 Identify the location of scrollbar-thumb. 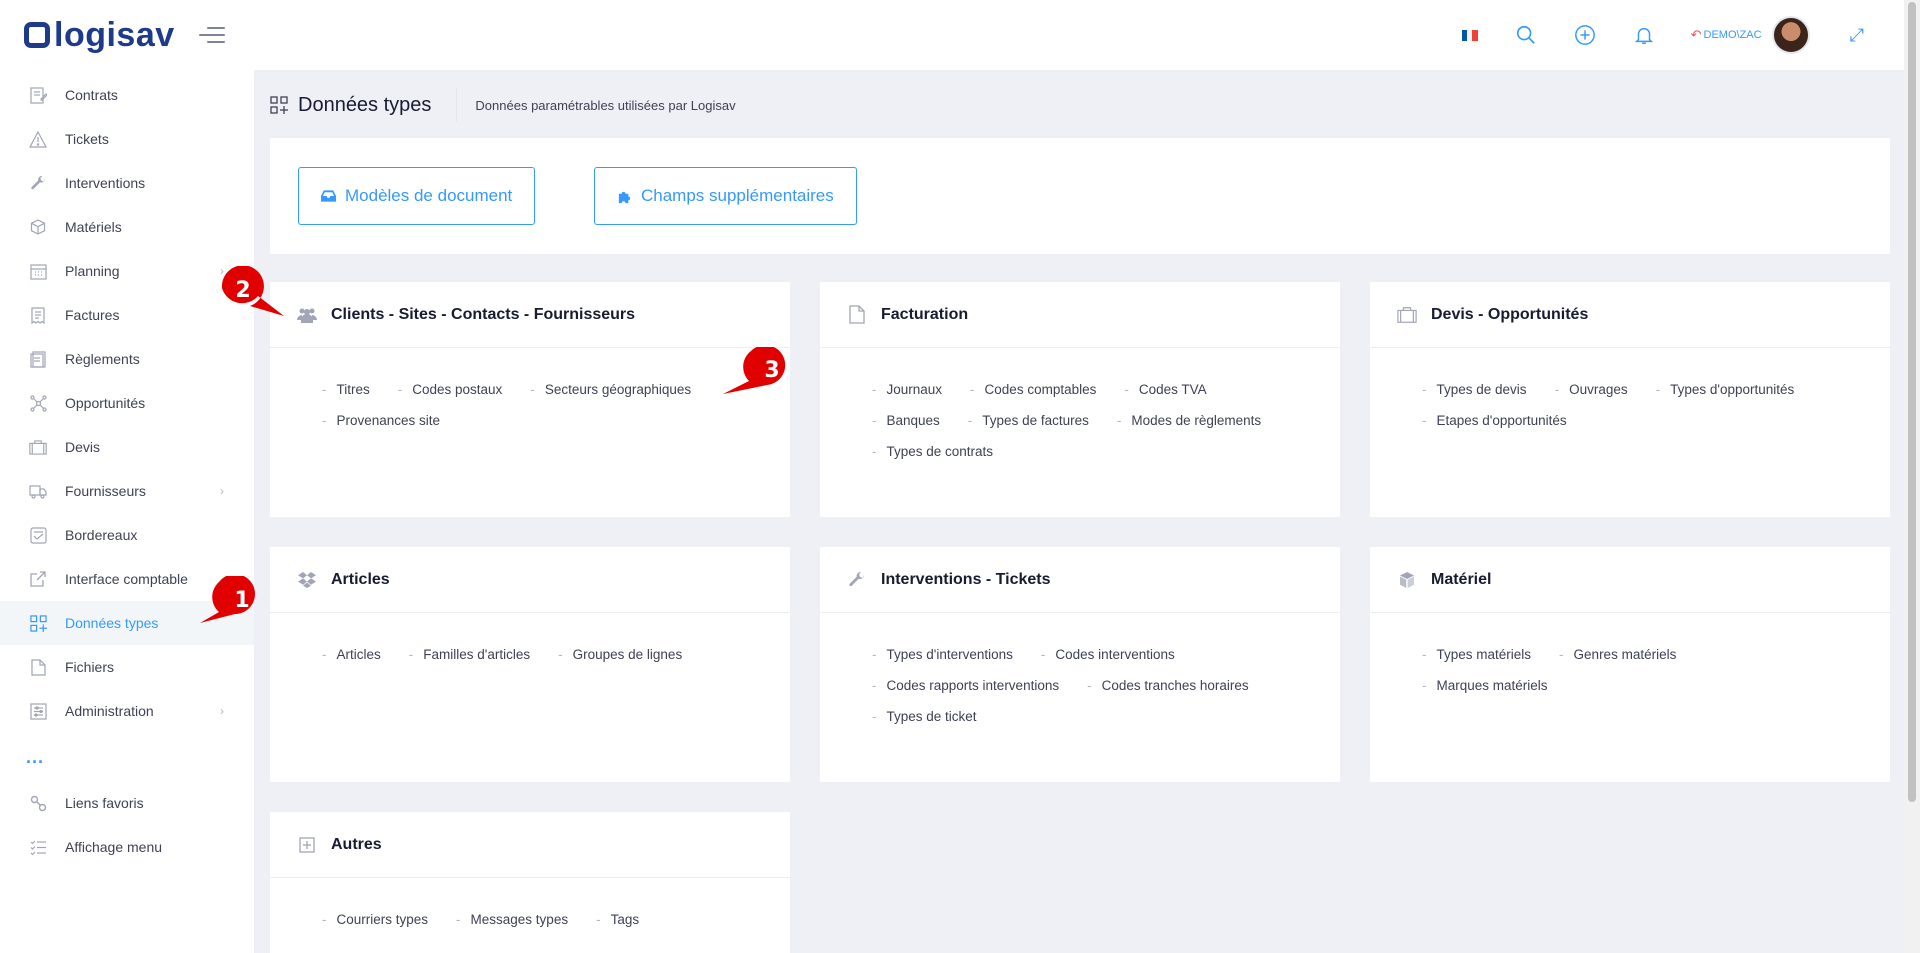
(1912, 402).